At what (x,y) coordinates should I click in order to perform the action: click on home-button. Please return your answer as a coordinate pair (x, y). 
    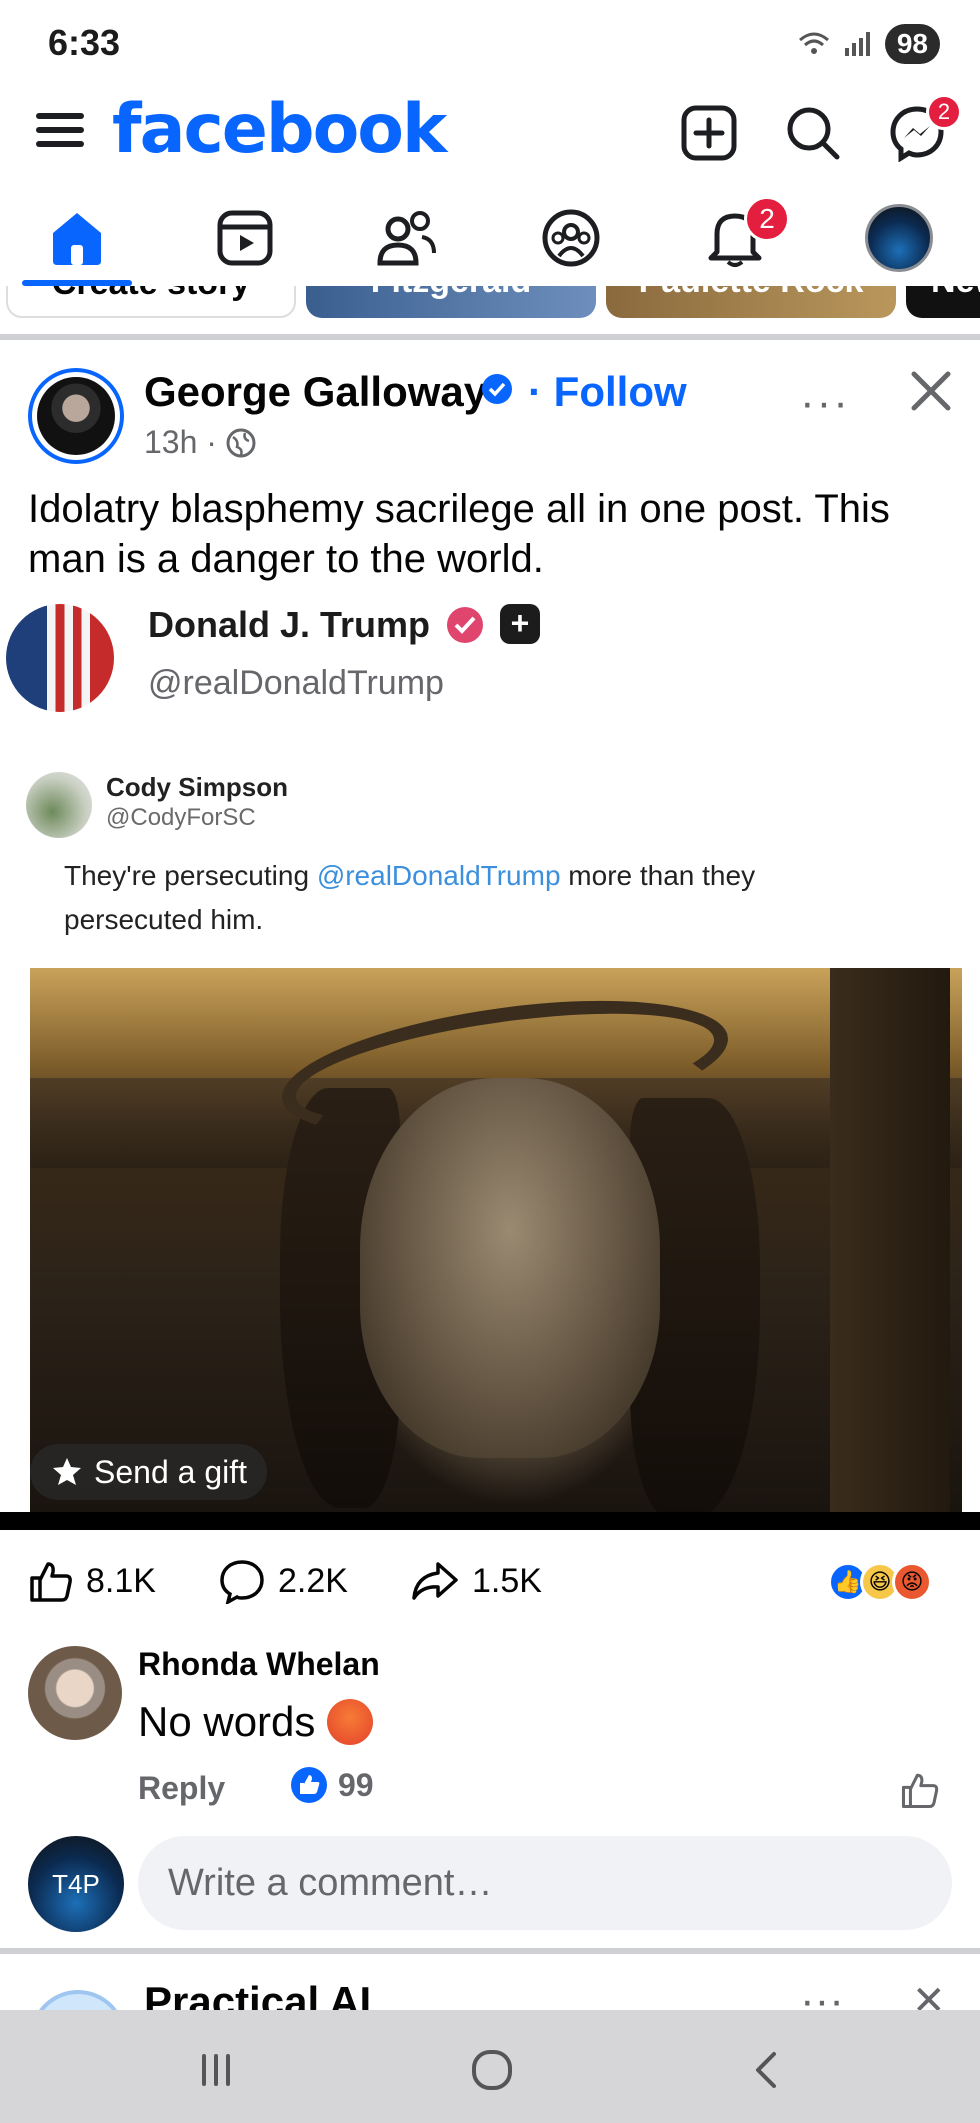
    Looking at the image, I should click on (492, 2070).